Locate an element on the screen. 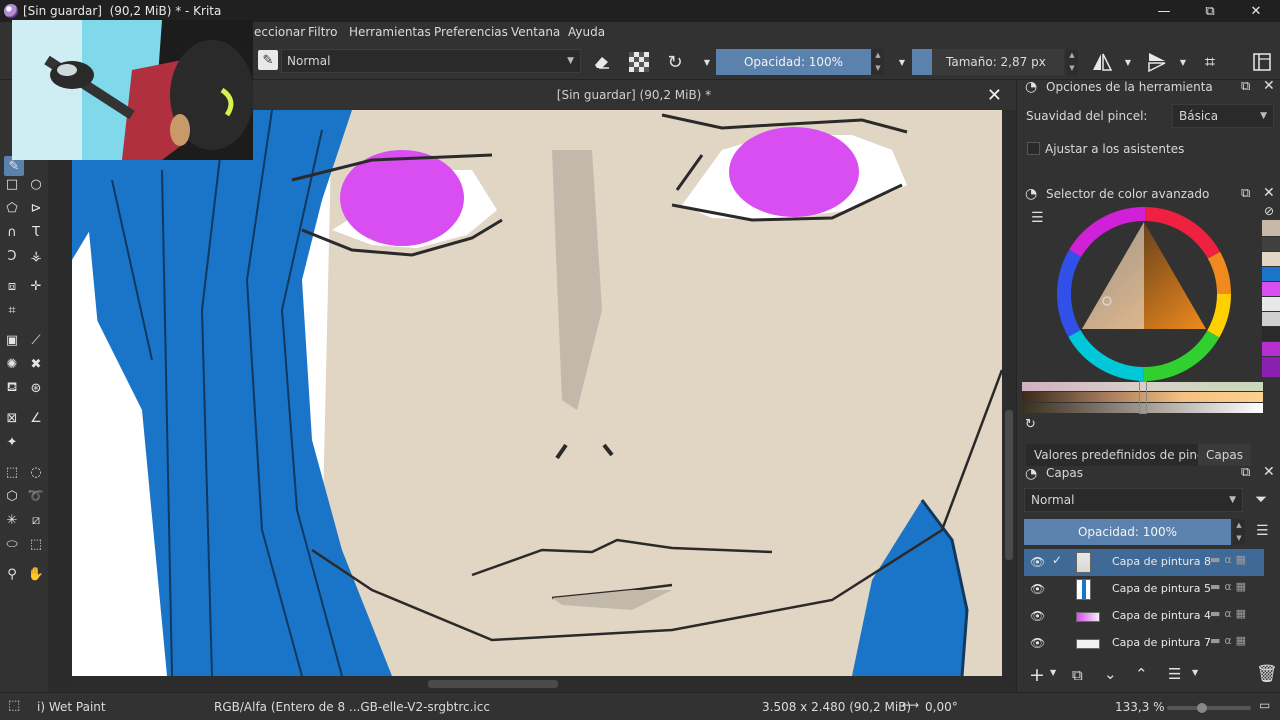 The width and height of the screenshot is (1280, 720). menu-select: eccionar is located at coordinates (279, 32).